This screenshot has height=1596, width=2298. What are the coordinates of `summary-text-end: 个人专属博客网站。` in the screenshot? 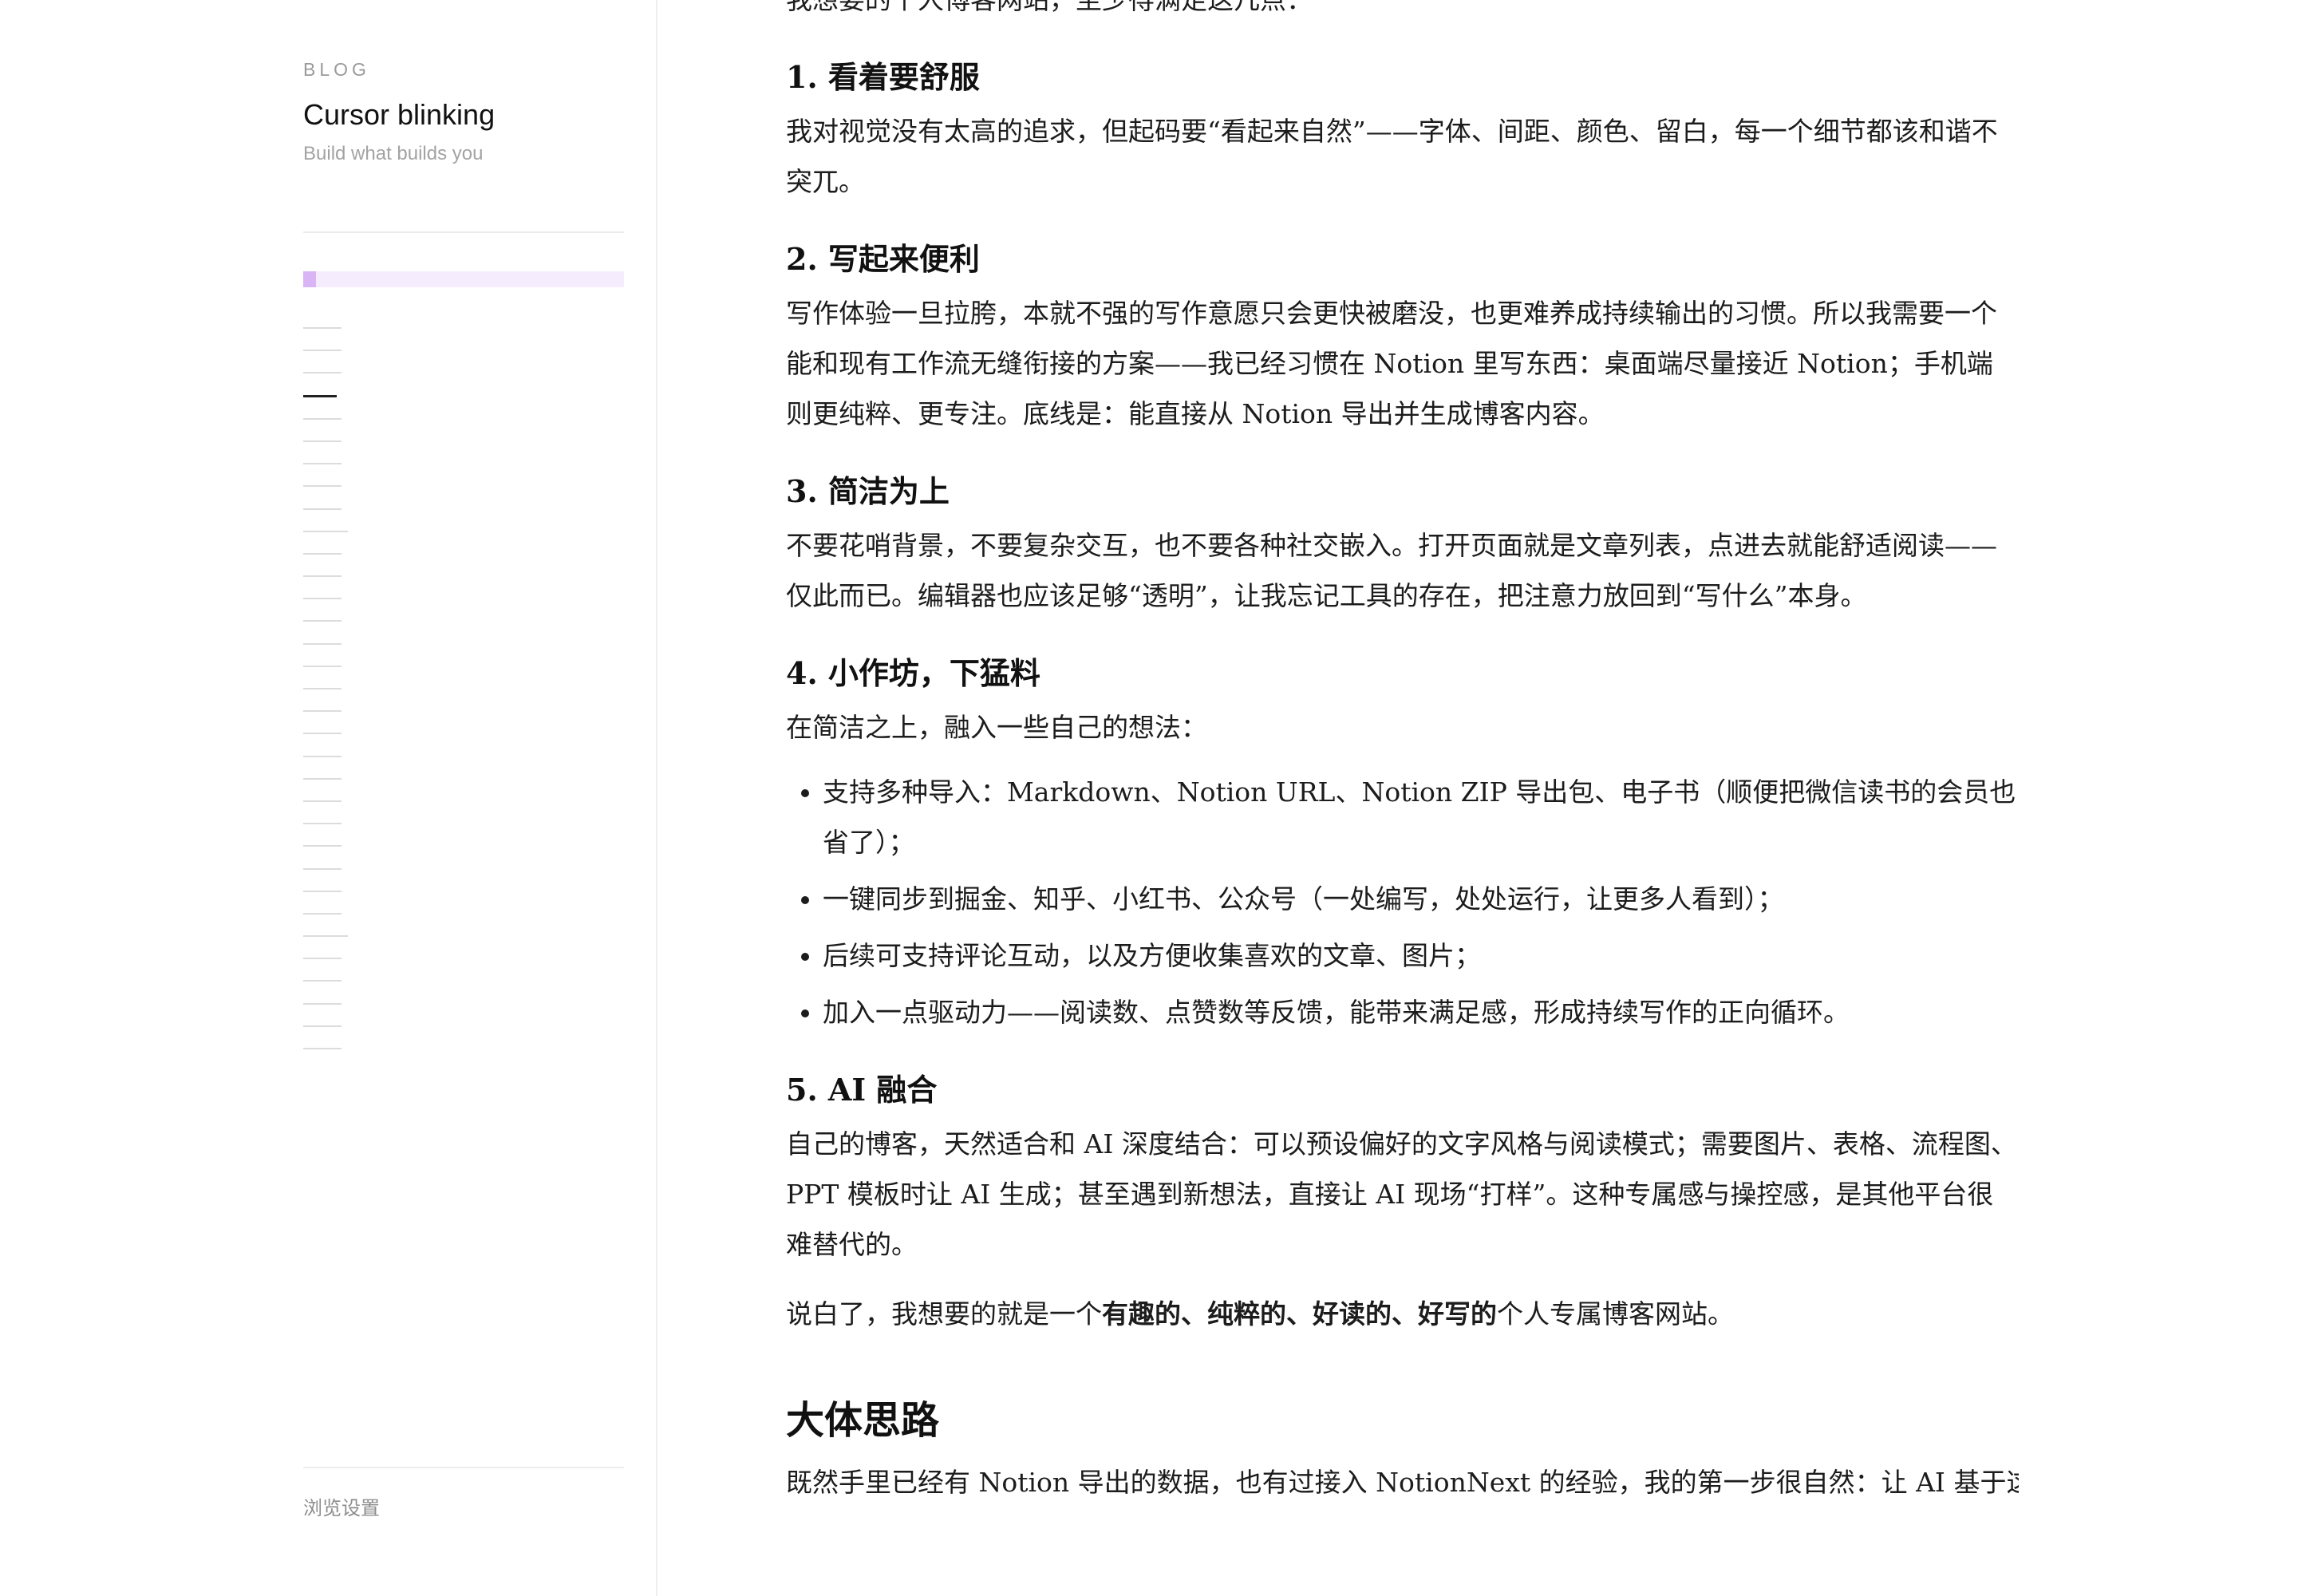 It's located at (1615, 1313).